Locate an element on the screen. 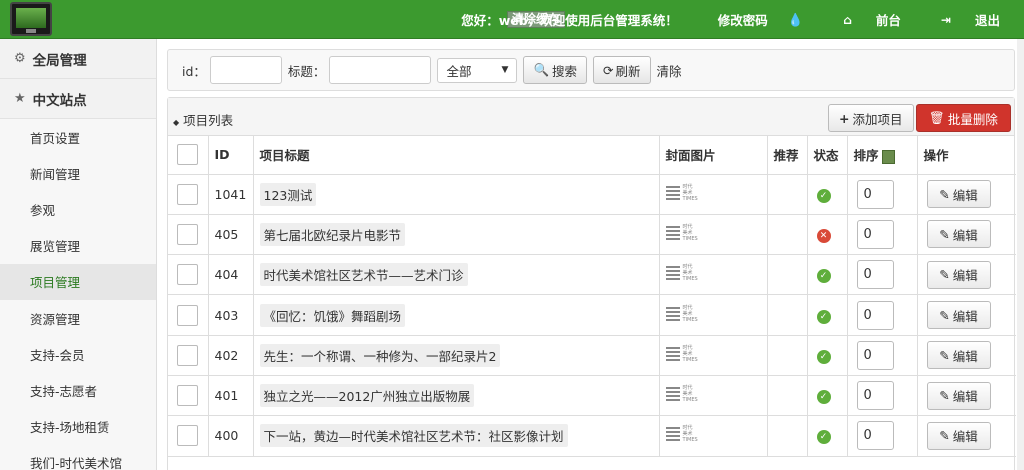 Image resolution: width=1024 pixels, height=470 pixels. sidebar-item-exhibitions: 展览管理 is located at coordinates (78, 246).